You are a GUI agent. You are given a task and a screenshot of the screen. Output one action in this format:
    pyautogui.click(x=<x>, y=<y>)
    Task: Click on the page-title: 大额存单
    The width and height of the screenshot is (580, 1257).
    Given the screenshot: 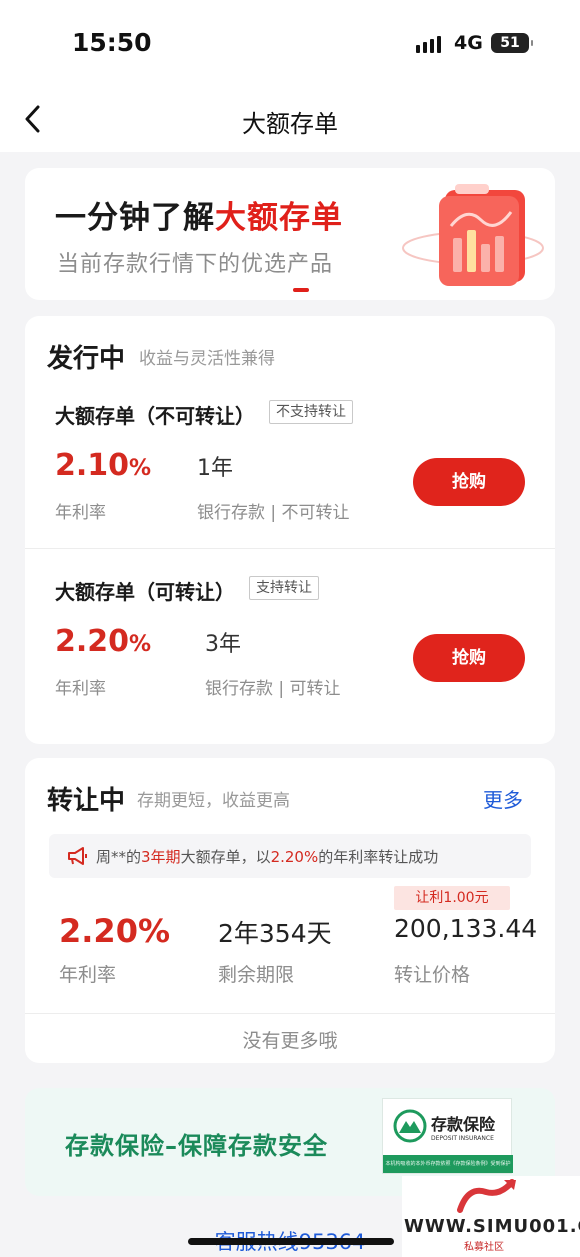 What is the action you would take?
    pyautogui.click(x=290, y=124)
    